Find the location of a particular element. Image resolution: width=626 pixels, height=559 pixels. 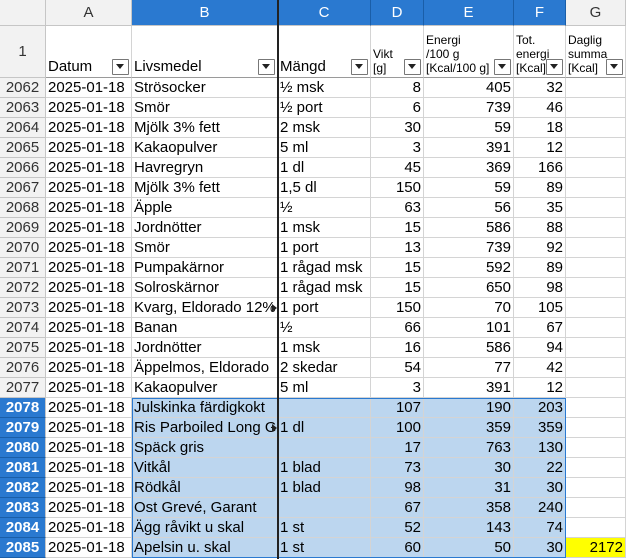

cell-total: 42 is located at coordinates (540, 368).